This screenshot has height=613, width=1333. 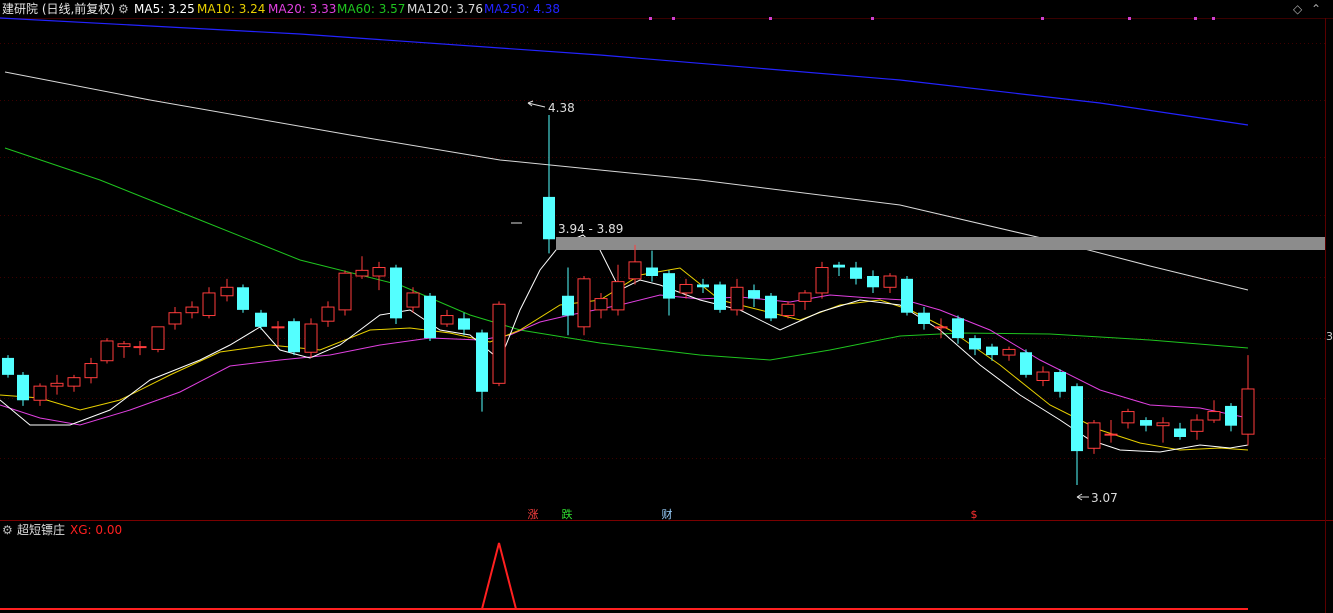 What do you see at coordinates (974, 514) in the screenshot?
I see `event-marker-4: $` at bounding box center [974, 514].